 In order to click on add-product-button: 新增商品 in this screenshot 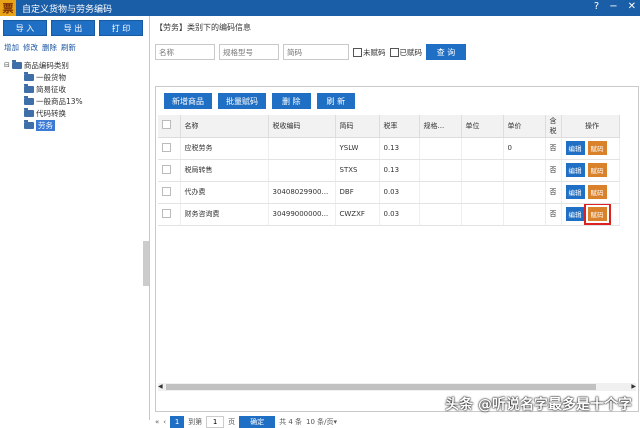, I will do `click(188, 101)`.